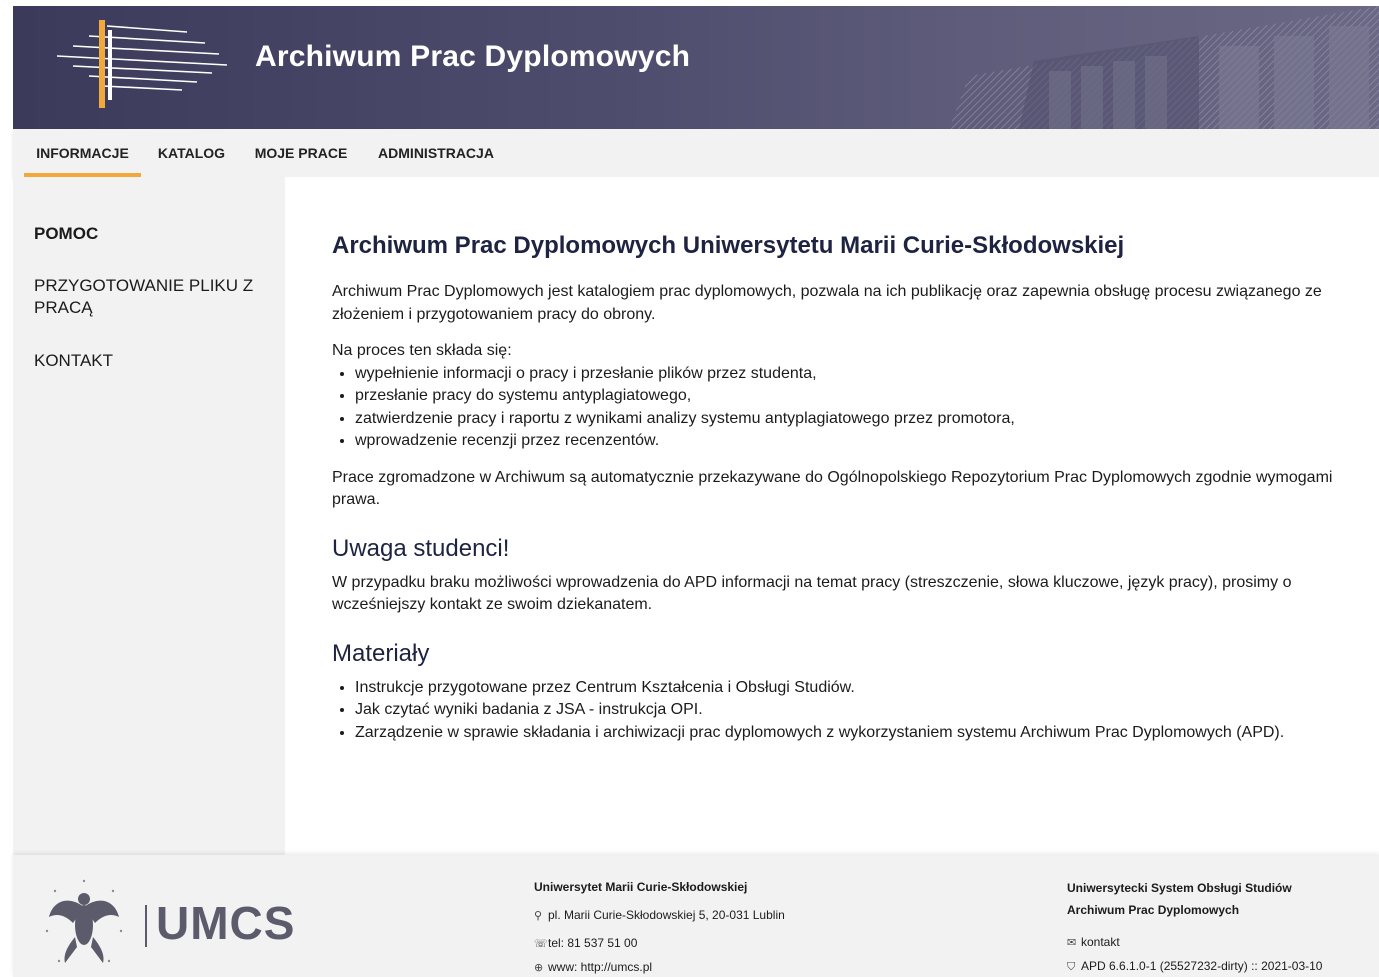  Describe the element at coordinates (149, 297) in the screenshot. I see `sidebar-item-przygotowanie-pliku: PRZYGOTOWANIE PLIKU Z PRACĄ` at that location.